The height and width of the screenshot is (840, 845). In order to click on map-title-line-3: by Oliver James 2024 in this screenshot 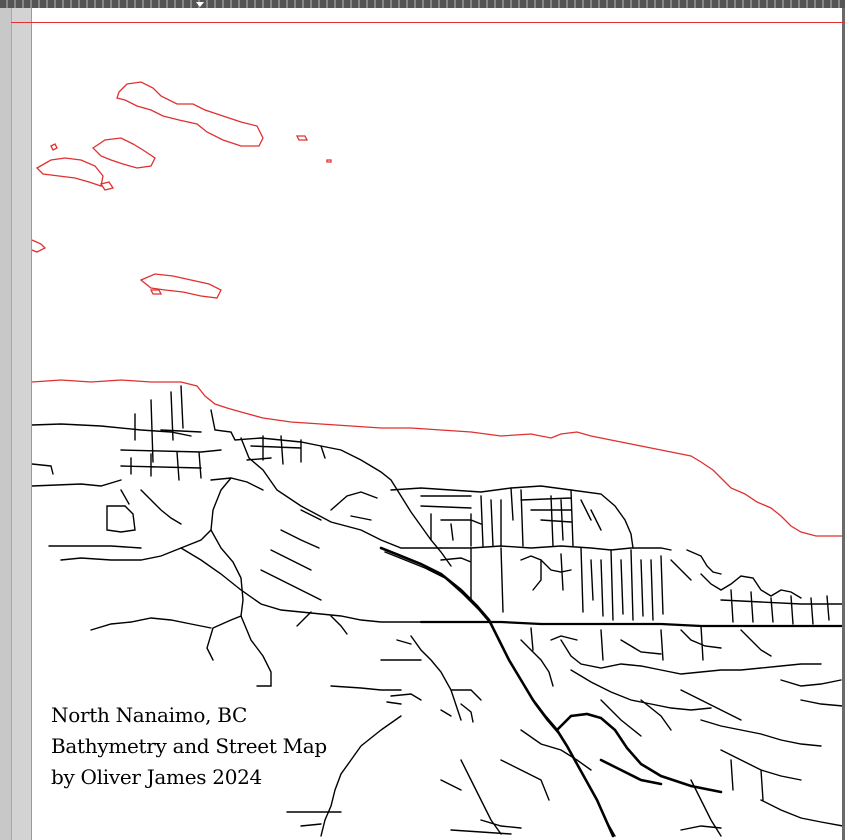, I will do `click(156, 777)`.